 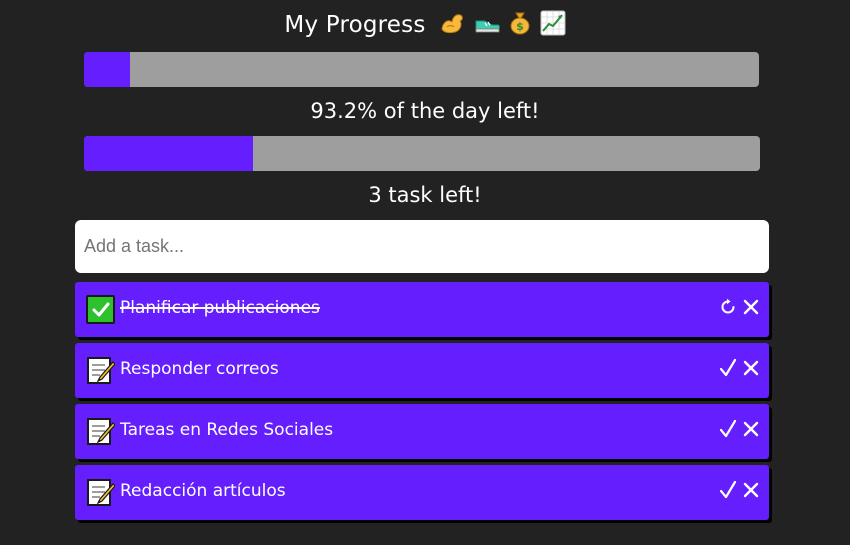 I want to click on task-label: Planificar publicaciones, so click(x=220, y=308).